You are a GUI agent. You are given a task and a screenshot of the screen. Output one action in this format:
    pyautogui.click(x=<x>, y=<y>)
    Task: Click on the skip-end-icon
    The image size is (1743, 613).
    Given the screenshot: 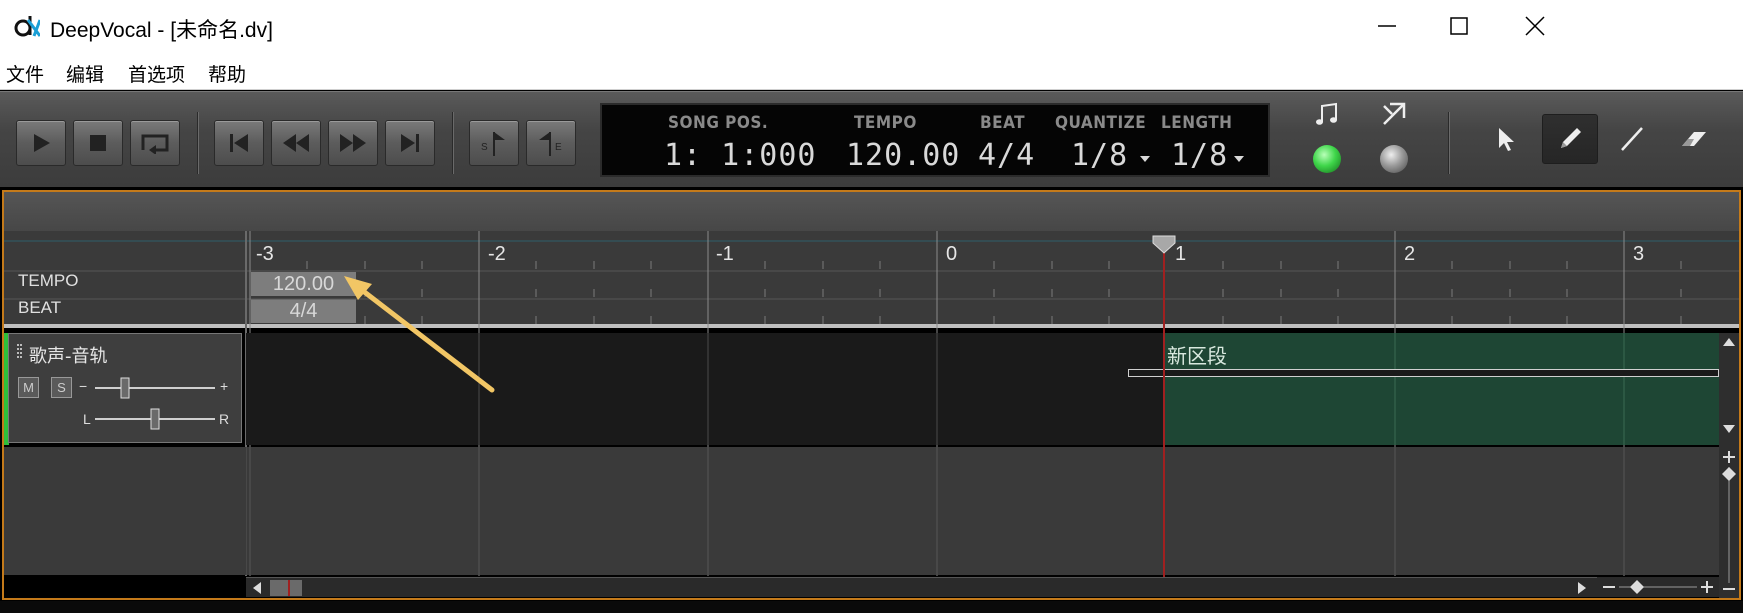 What is the action you would take?
    pyautogui.click(x=410, y=143)
    